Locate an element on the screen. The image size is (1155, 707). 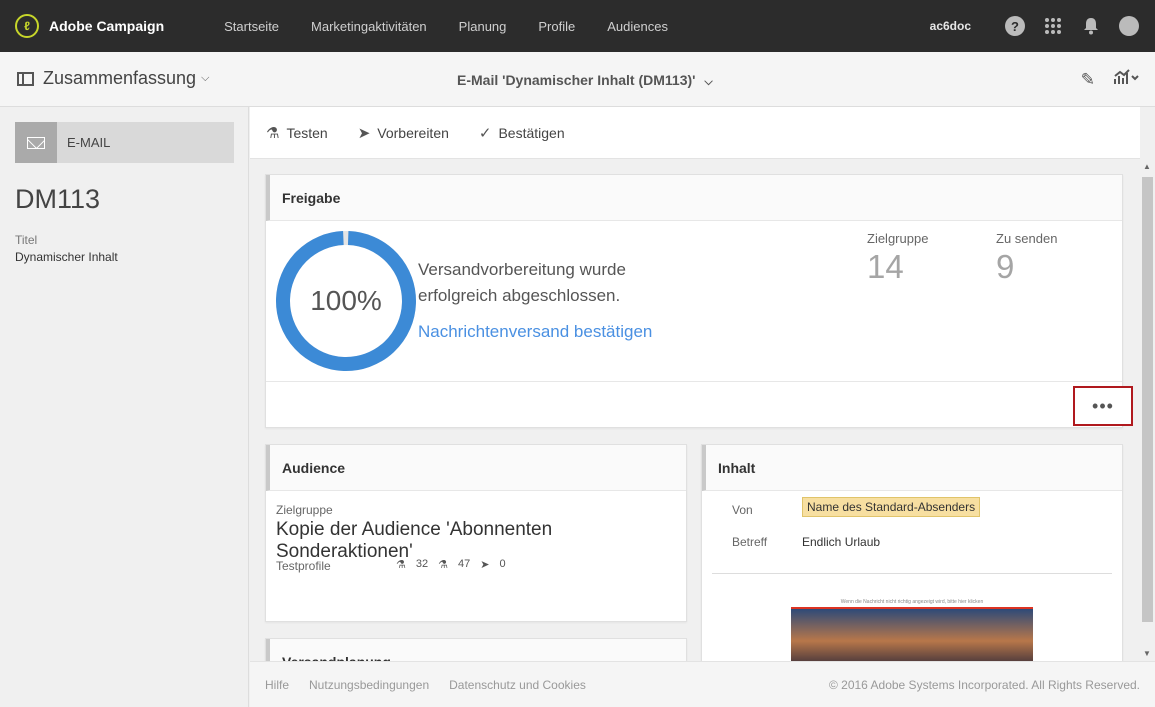
user-avatar is located at coordinates (1129, 26).